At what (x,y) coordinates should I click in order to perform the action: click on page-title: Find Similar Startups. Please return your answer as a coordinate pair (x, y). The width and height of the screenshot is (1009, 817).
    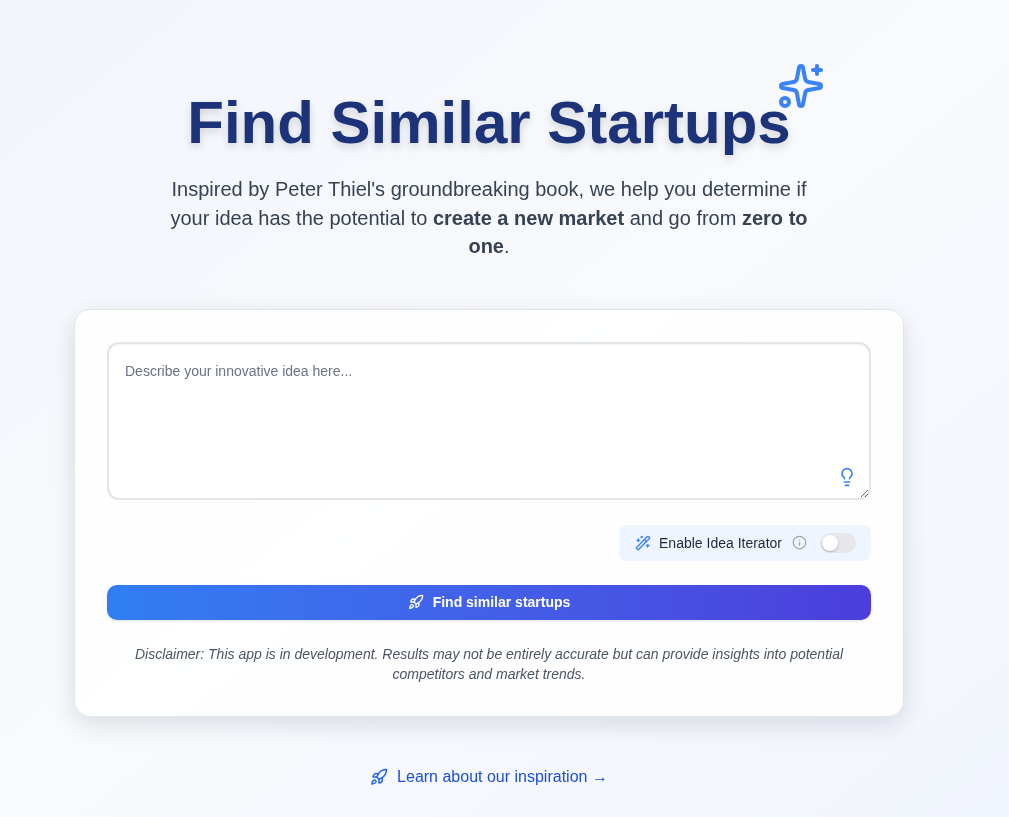
    Looking at the image, I should click on (489, 123).